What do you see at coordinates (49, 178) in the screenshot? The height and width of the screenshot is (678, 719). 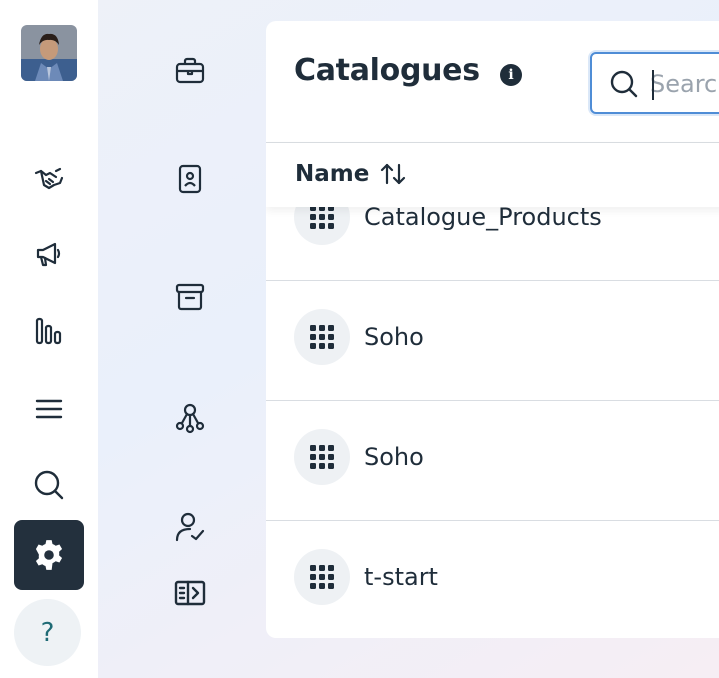 I see `handshake-icon` at bounding box center [49, 178].